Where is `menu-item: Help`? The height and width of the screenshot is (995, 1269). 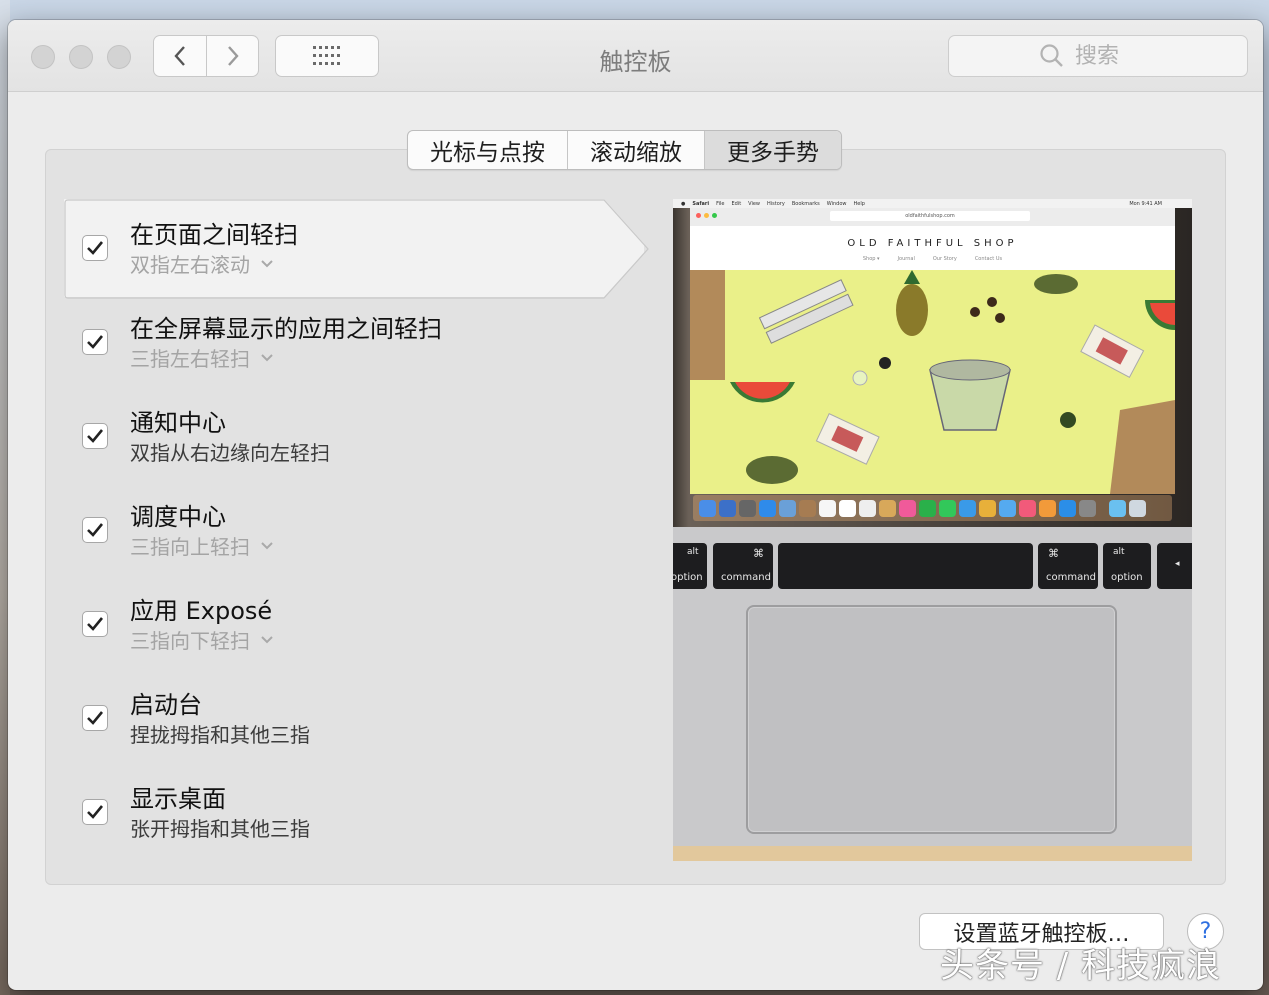
menu-item: Help is located at coordinates (859, 203).